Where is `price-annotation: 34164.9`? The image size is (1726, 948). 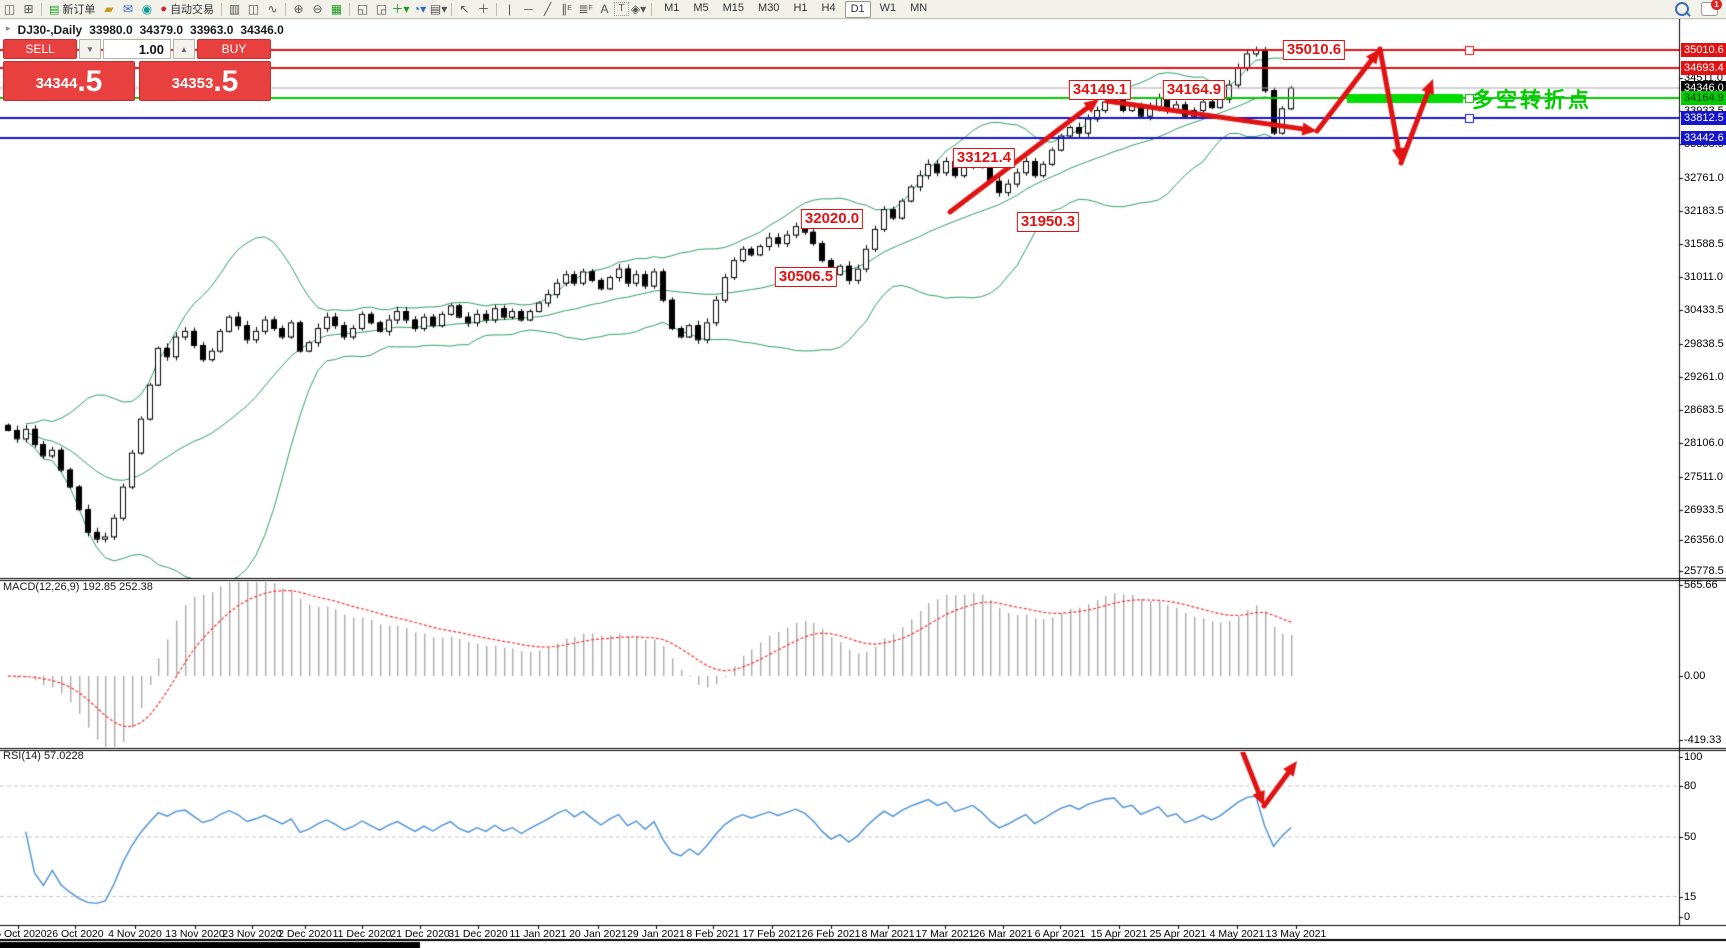 price-annotation: 34164.9 is located at coordinates (1194, 90).